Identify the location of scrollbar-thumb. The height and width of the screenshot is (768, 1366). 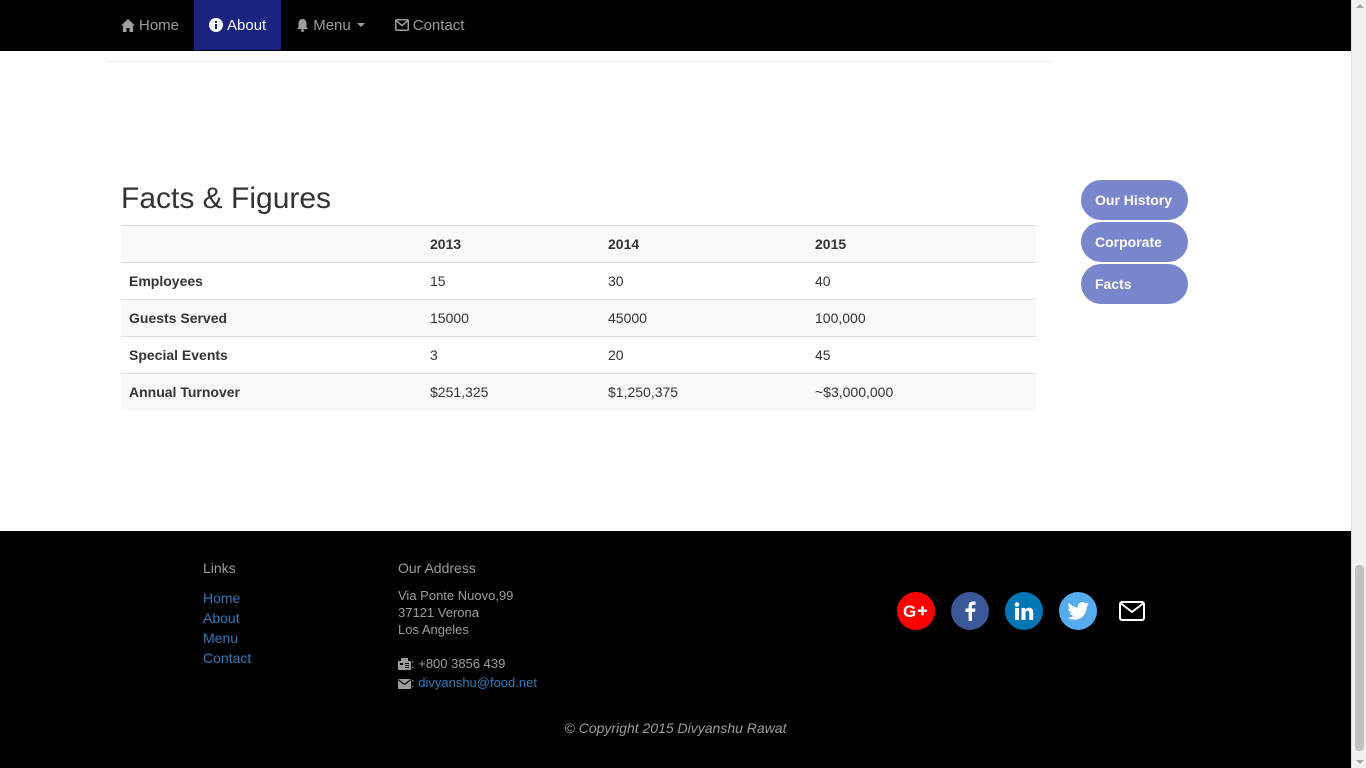
(1359, 658).